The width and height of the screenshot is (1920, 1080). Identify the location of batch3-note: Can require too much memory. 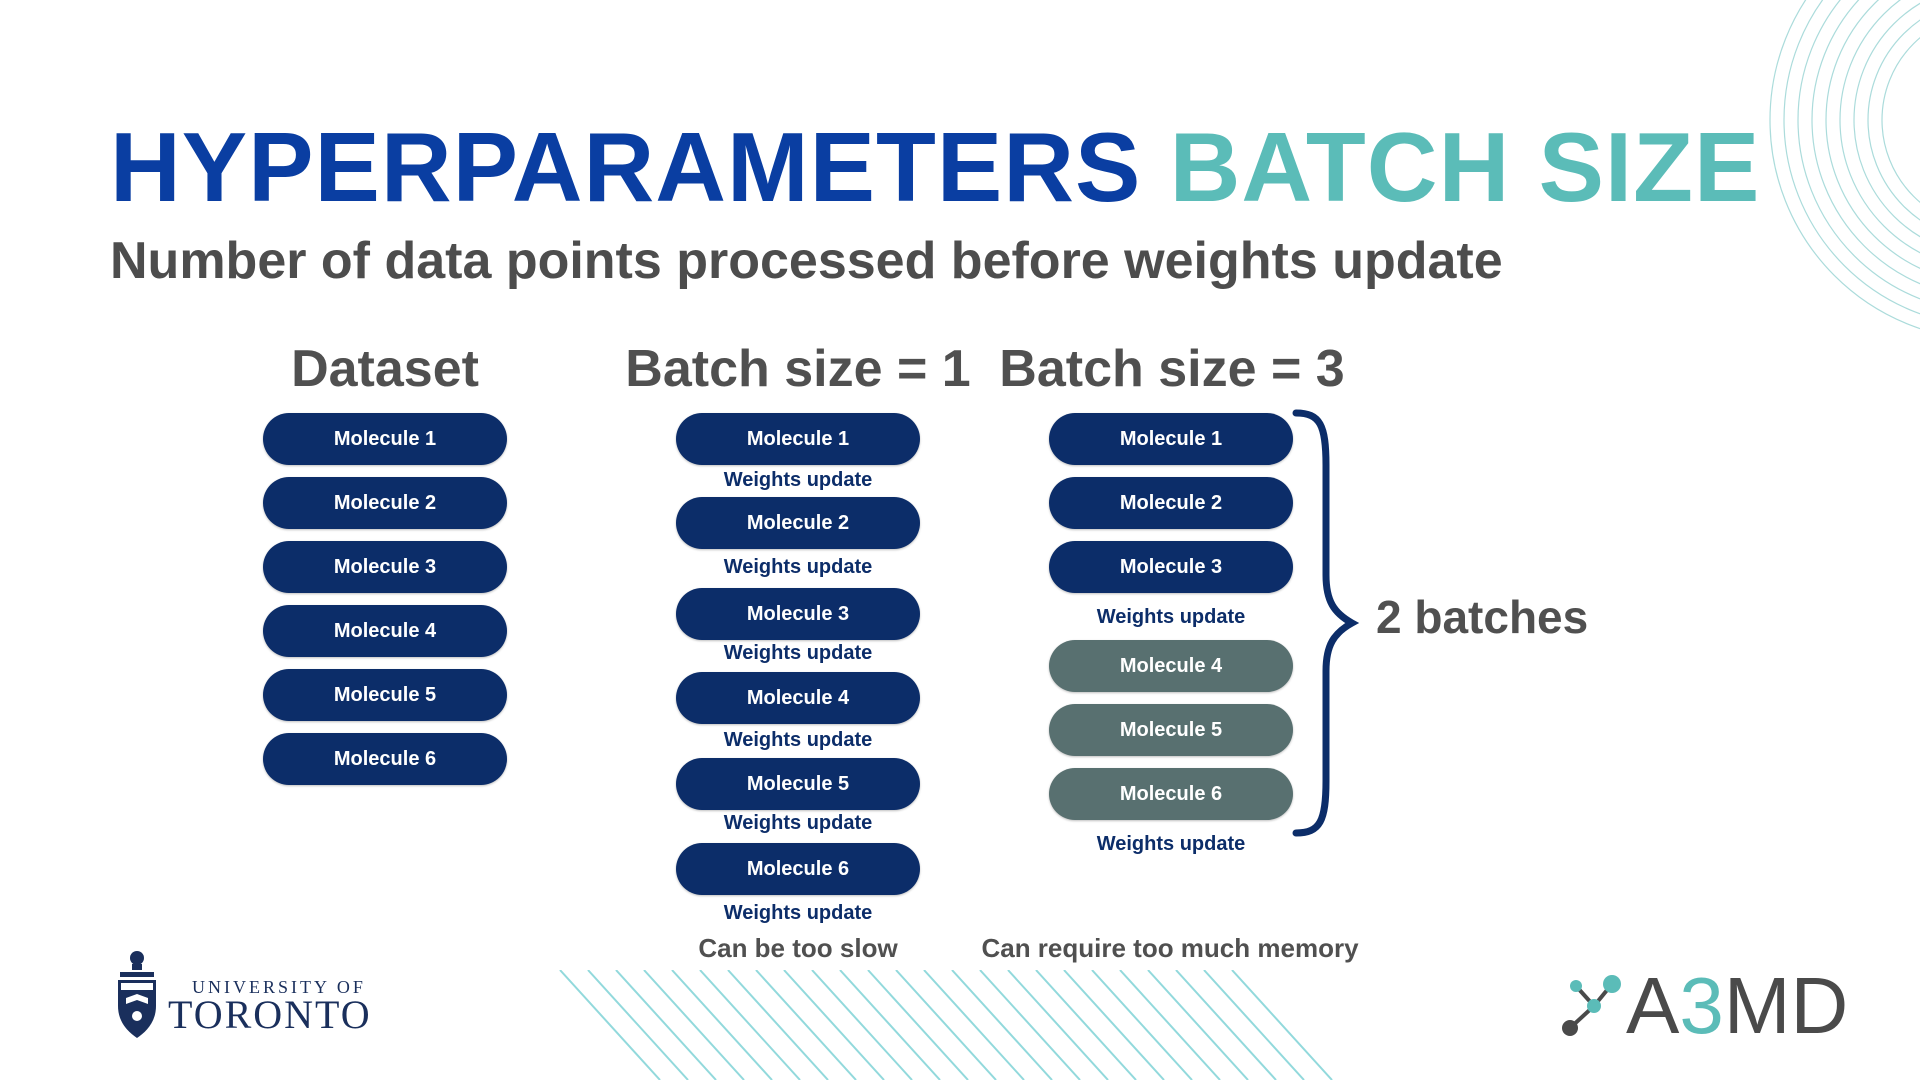
(1170, 948).